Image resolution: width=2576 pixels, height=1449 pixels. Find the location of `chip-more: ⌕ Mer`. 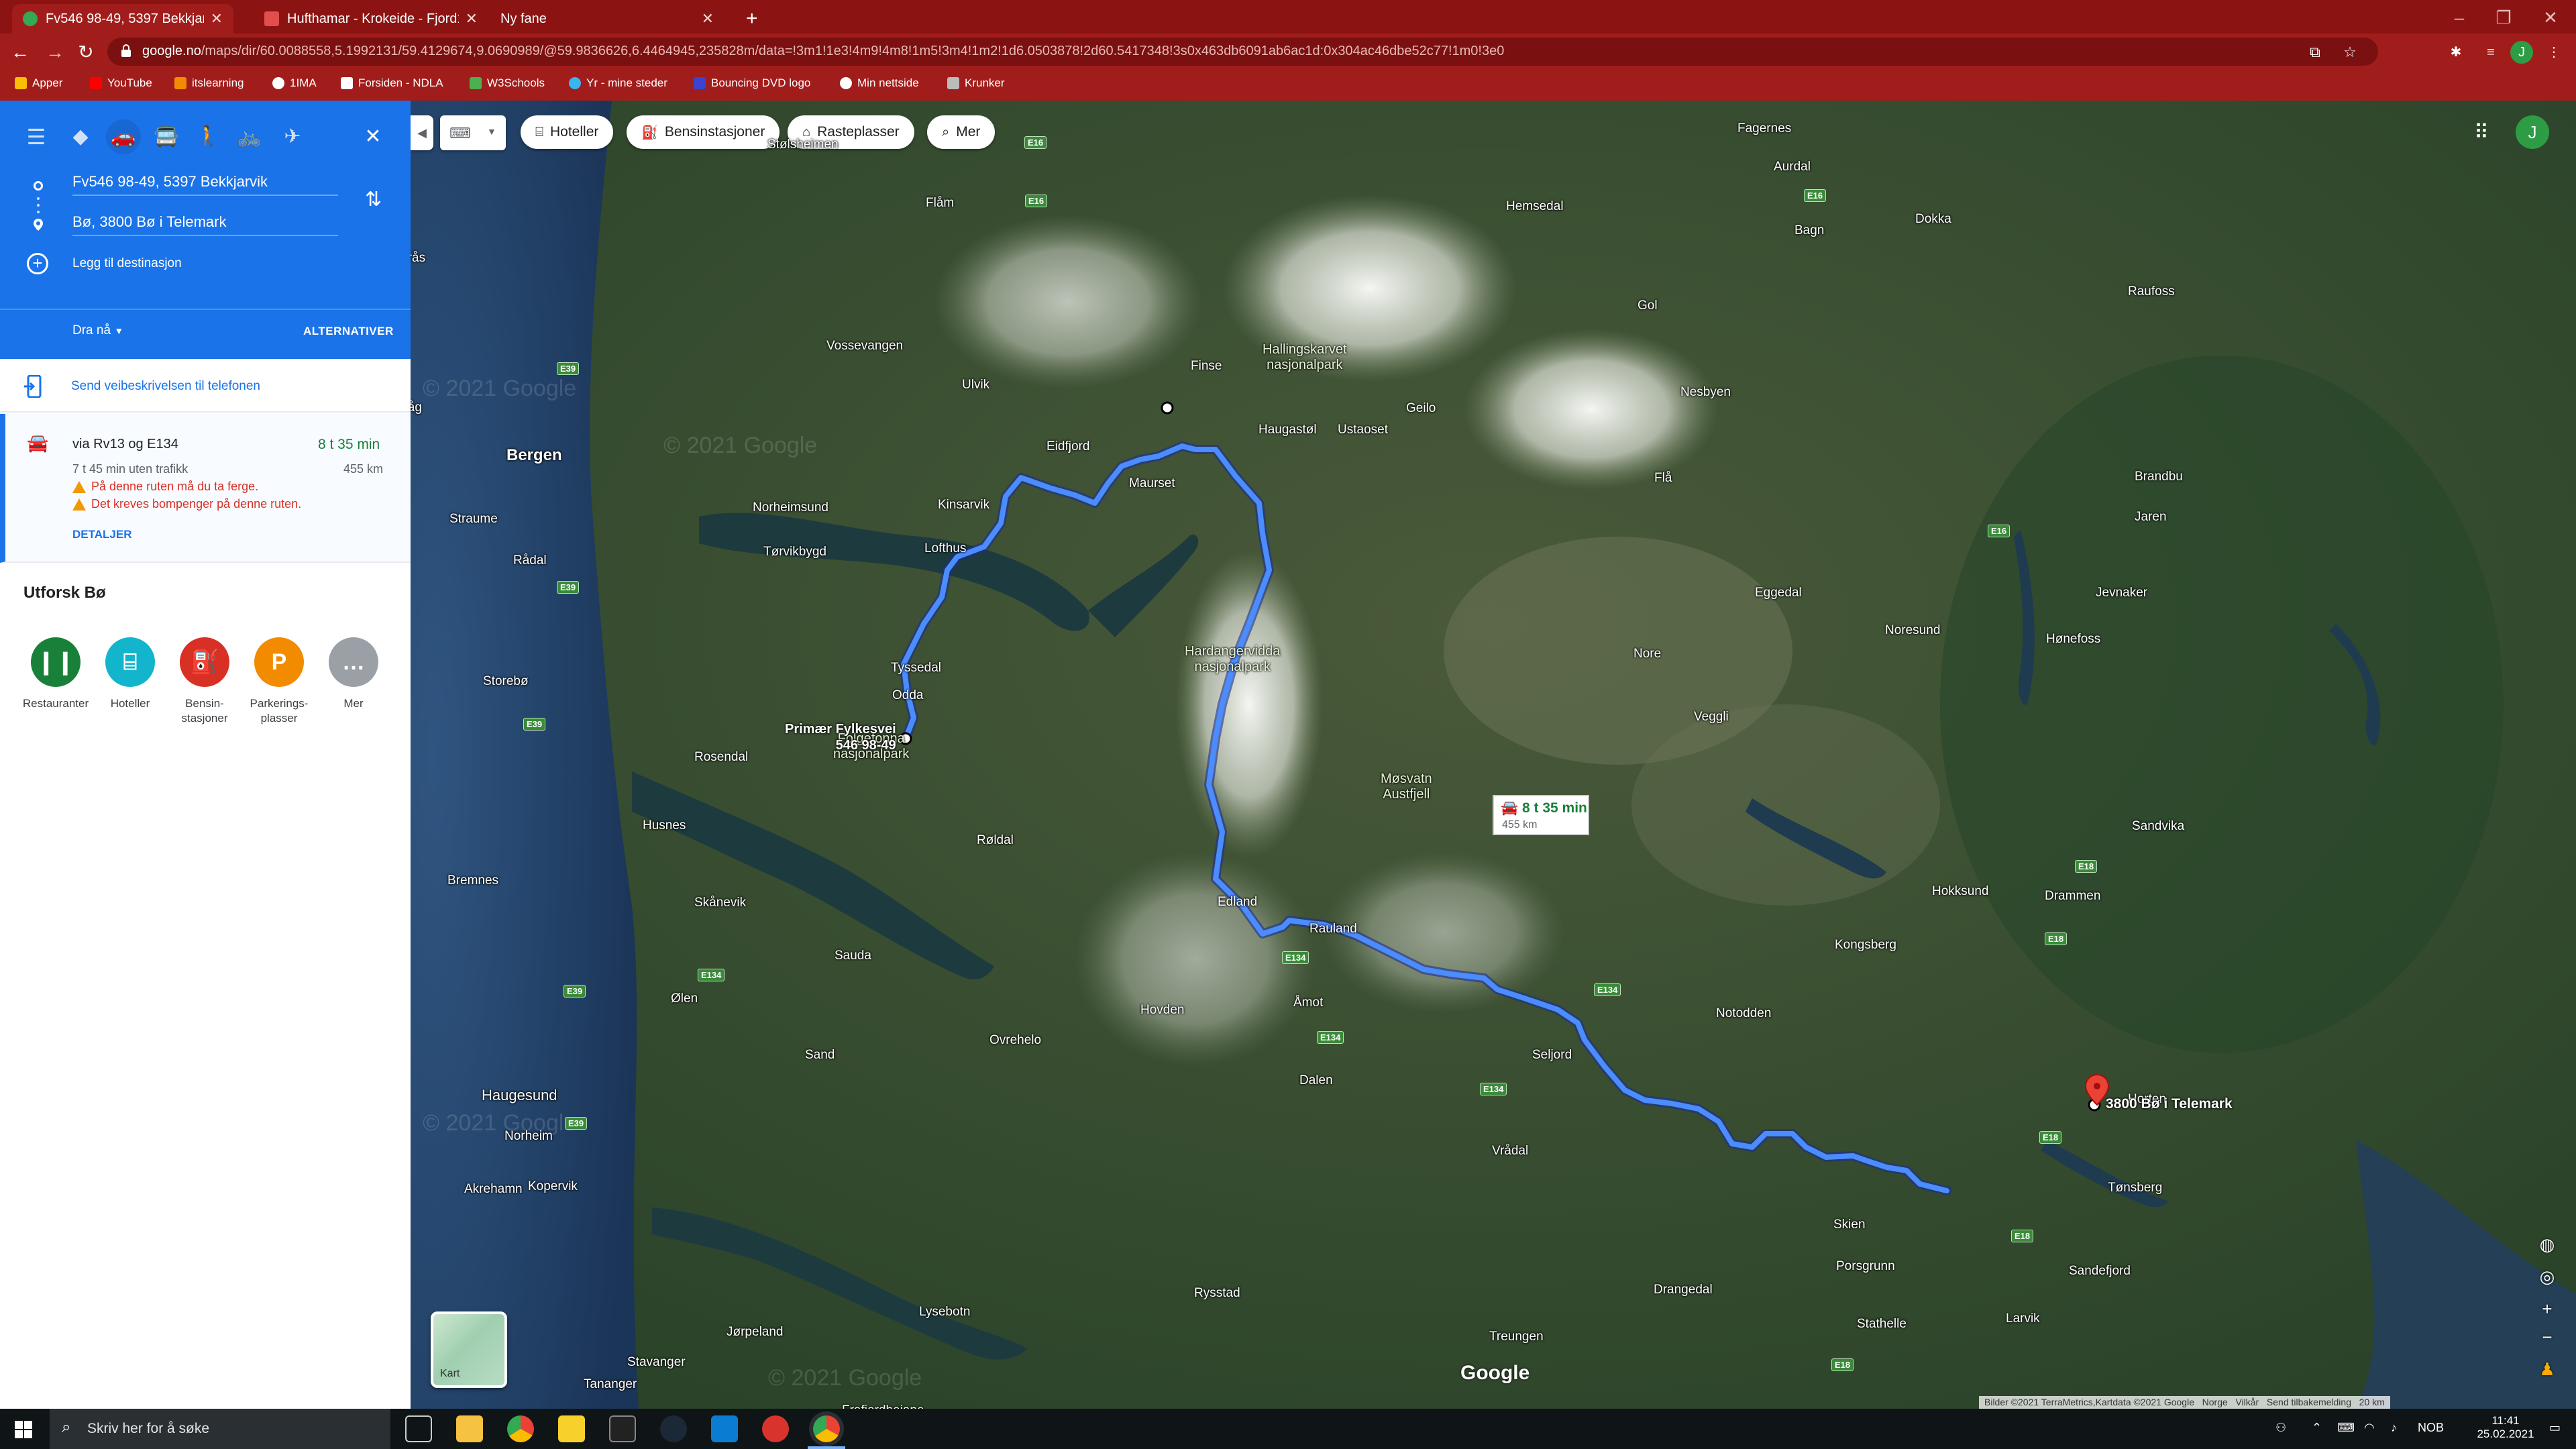

chip-more: ⌕ Mer is located at coordinates (961, 132).